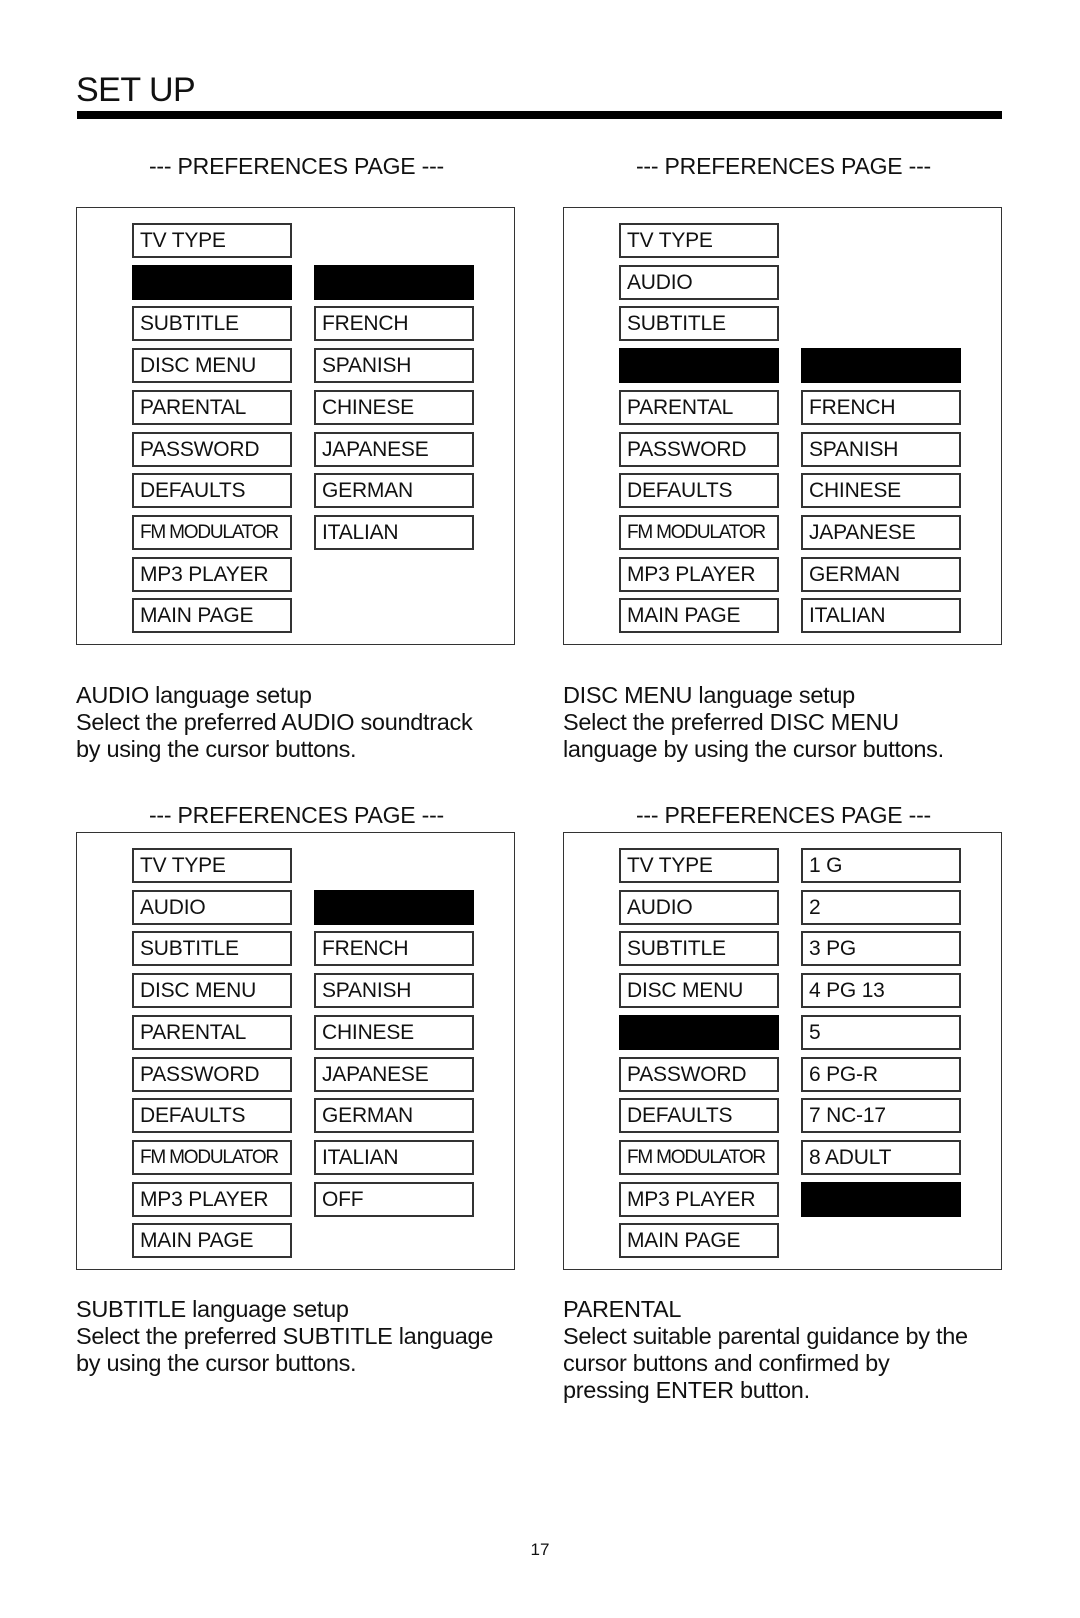 The image size is (1080, 1618). What do you see at coordinates (622, 1309) in the screenshot?
I see `caption-title: PARENTAL` at bounding box center [622, 1309].